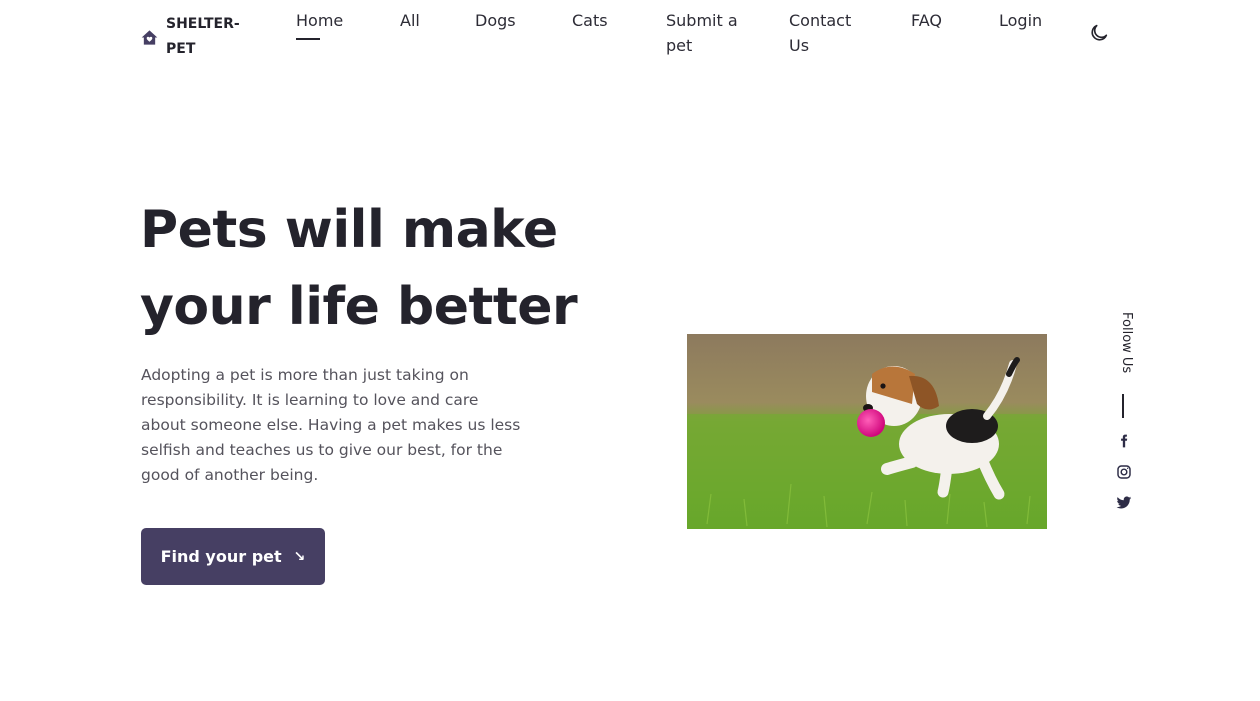 Image resolution: width=1260 pixels, height=701 pixels. Describe the element at coordinates (1124, 441) in the screenshot. I see `facebook-icon` at that location.